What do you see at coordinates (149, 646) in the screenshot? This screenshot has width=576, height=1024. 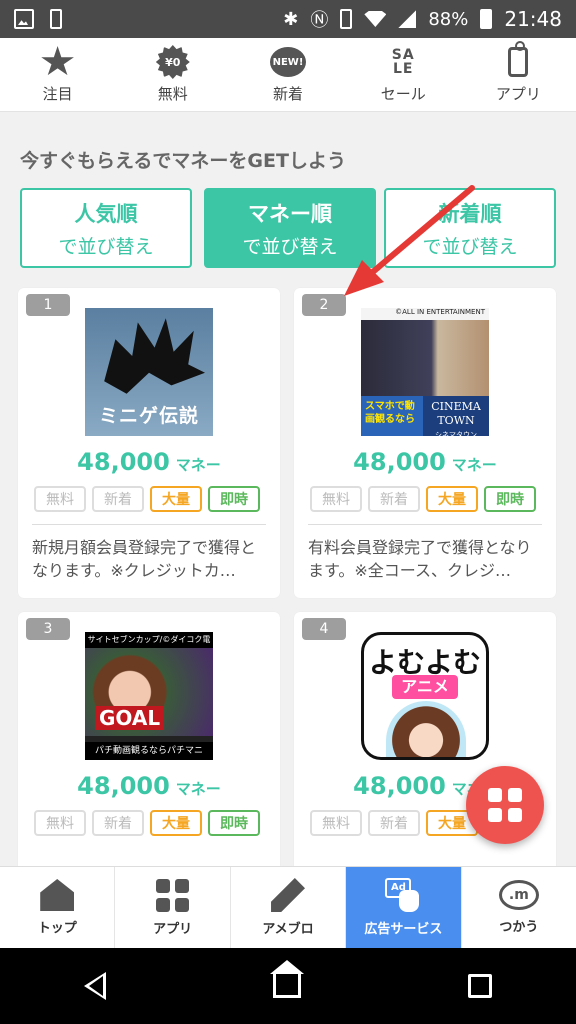 I see `thumbnail-header: サイトセブンカップ/©ダイコク電機` at bounding box center [149, 646].